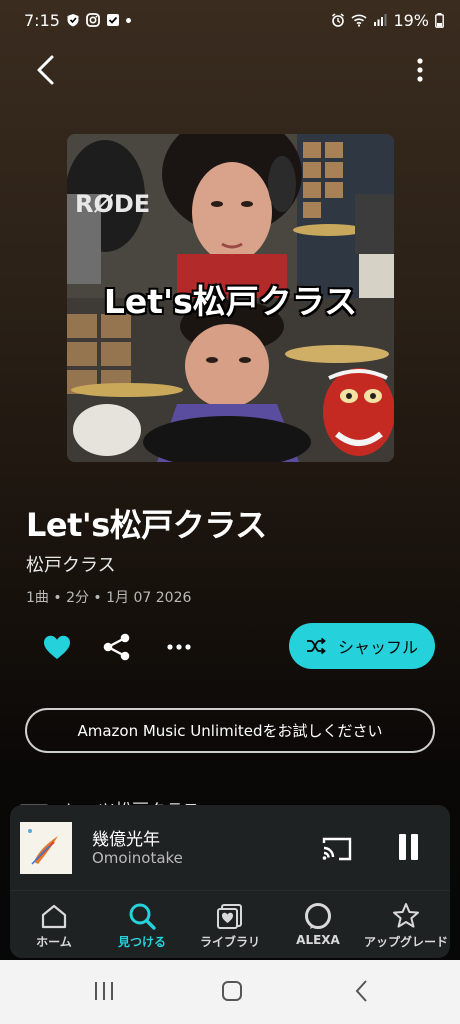 The height and width of the screenshot is (1024, 460). I want to click on system-back-button, so click(362, 993).